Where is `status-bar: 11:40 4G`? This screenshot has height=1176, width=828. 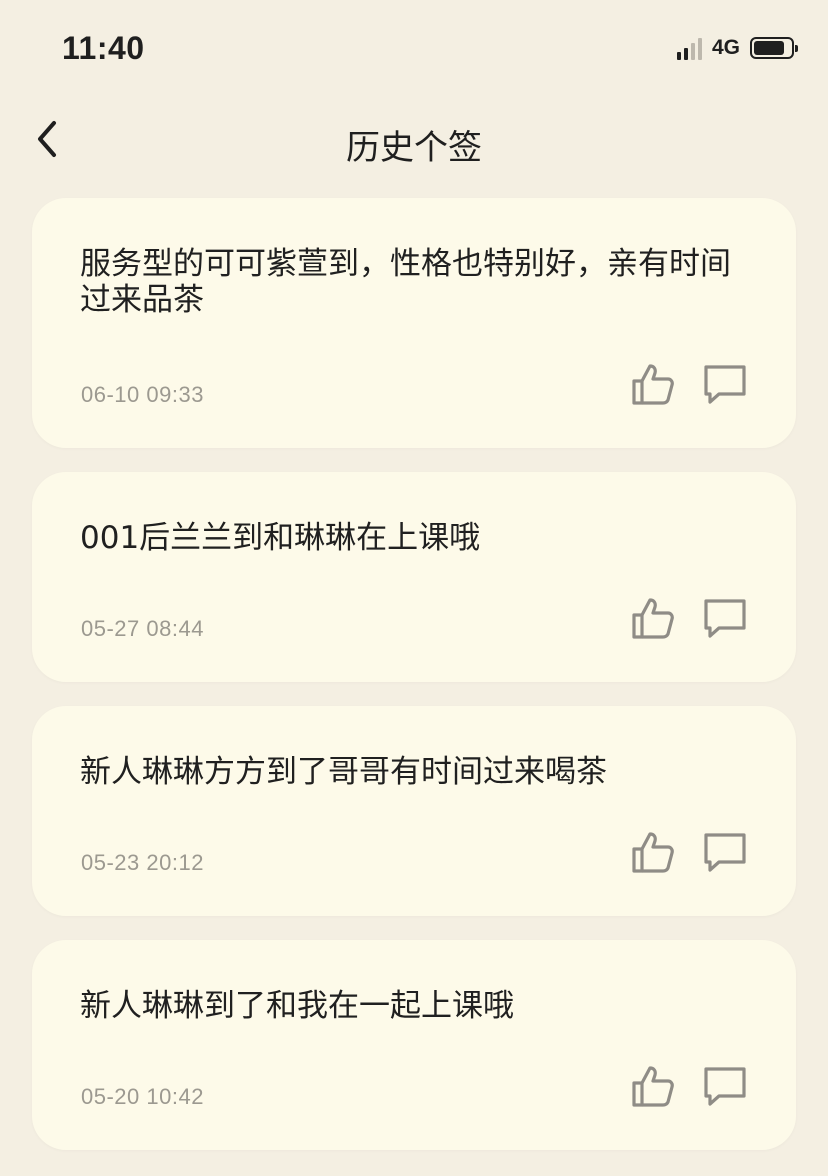 status-bar: 11:40 4G is located at coordinates (414, 50).